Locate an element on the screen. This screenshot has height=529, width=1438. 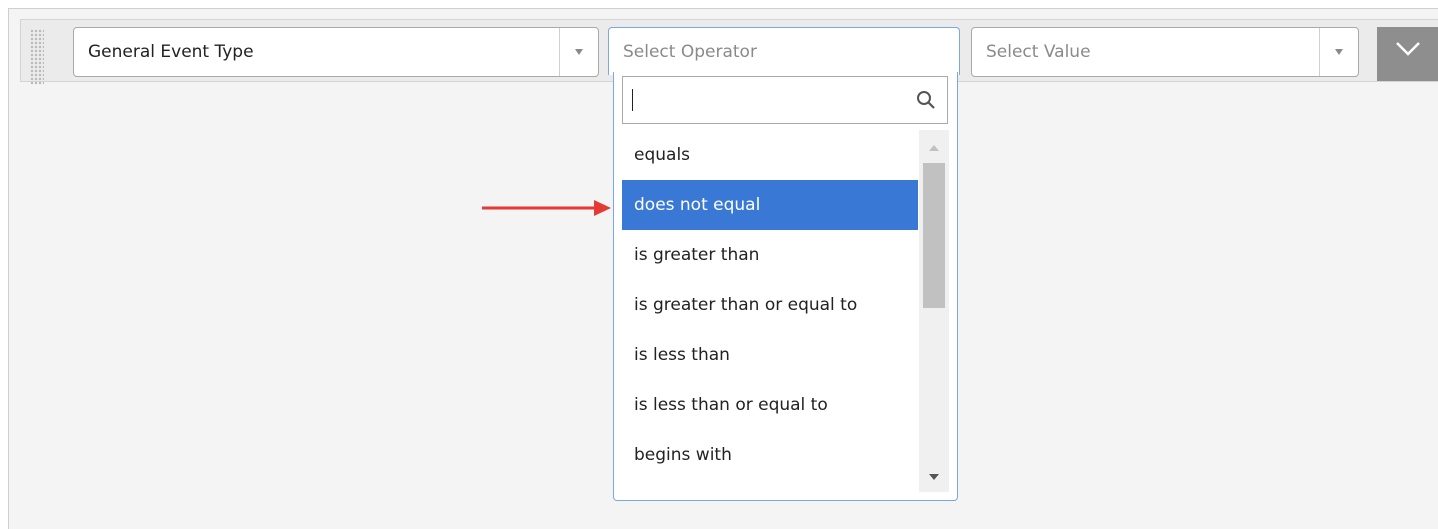
scroll-down-arrow-icon is located at coordinates (934, 477).